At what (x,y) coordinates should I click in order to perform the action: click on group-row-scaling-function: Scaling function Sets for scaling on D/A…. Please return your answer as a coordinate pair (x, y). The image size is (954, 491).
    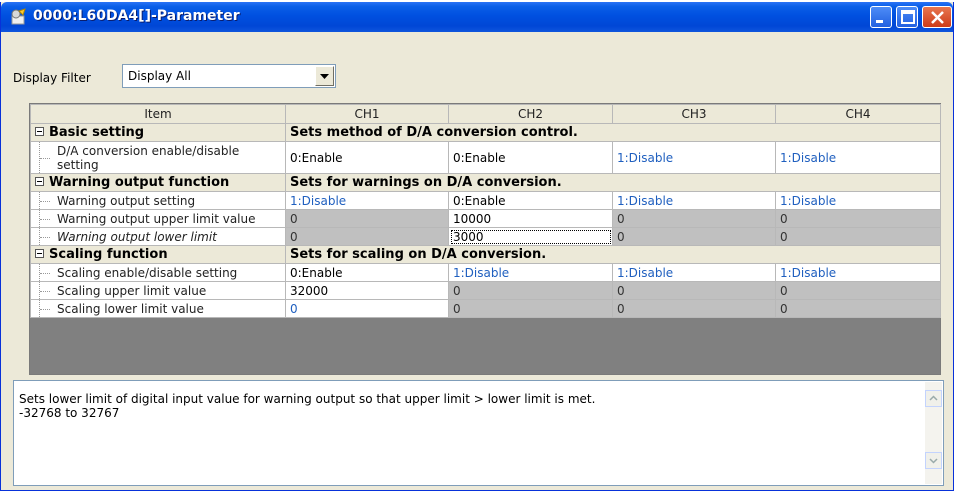
    Looking at the image, I should click on (485, 254).